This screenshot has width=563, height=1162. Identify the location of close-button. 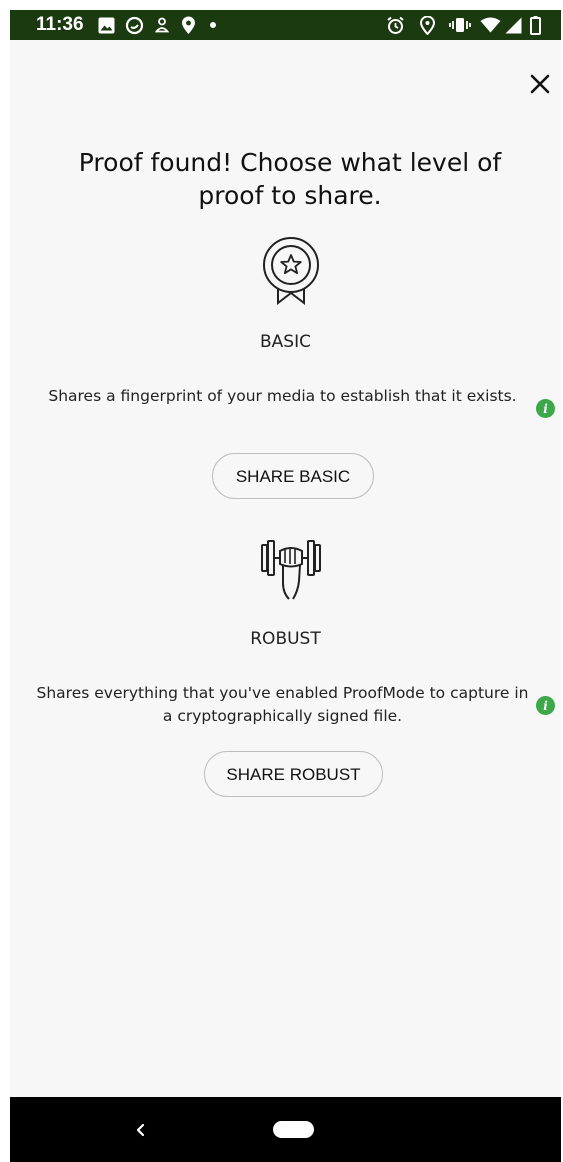
(540, 84).